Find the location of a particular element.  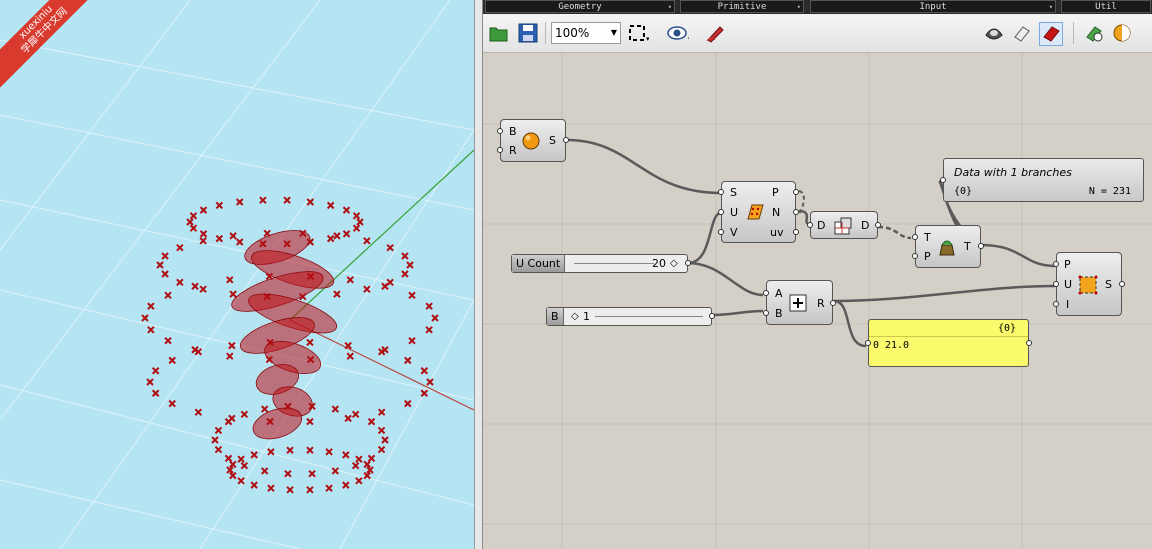

evaluate-surface-component: P U I S is located at coordinates (1089, 284).